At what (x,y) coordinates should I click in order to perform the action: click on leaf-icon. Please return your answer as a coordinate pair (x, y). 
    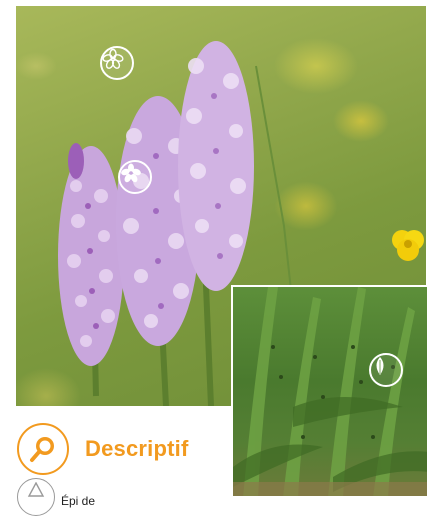
    Looking at the image, I should click on (380, 366).